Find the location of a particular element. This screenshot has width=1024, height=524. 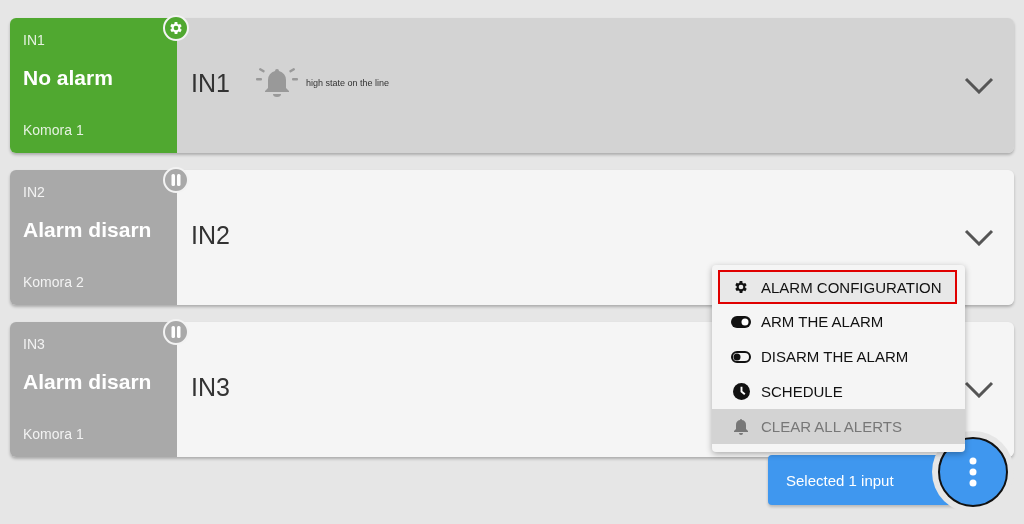

clock-icon is located at coordinates (741, 391).